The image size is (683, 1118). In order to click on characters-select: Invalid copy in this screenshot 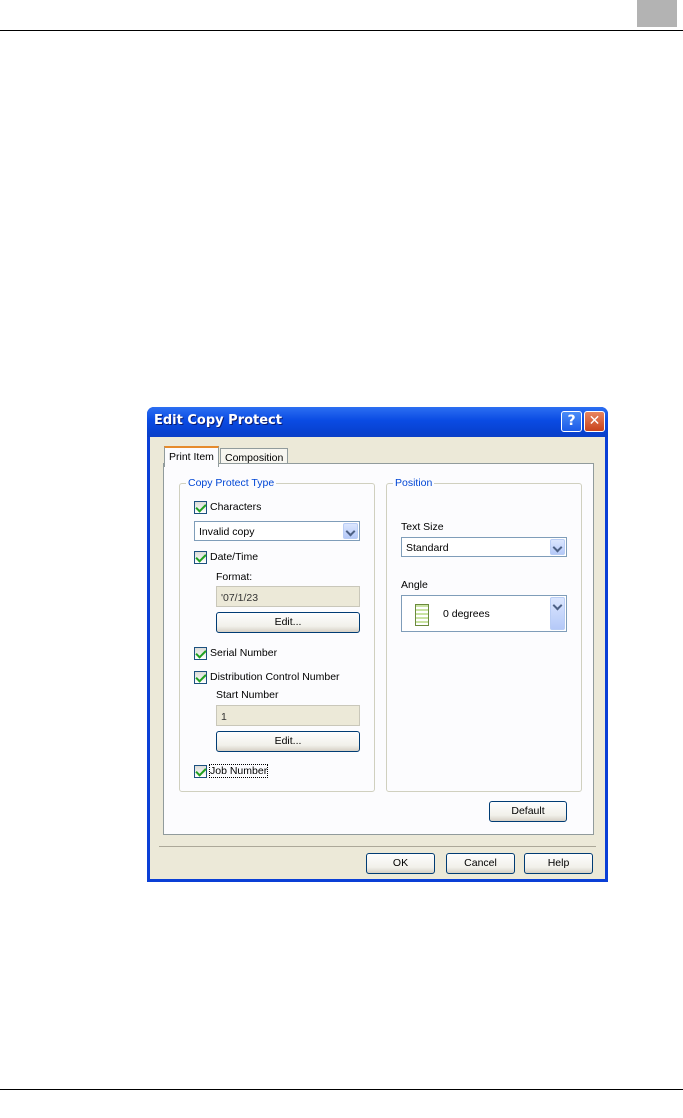, I will do `click(277, 531)`.